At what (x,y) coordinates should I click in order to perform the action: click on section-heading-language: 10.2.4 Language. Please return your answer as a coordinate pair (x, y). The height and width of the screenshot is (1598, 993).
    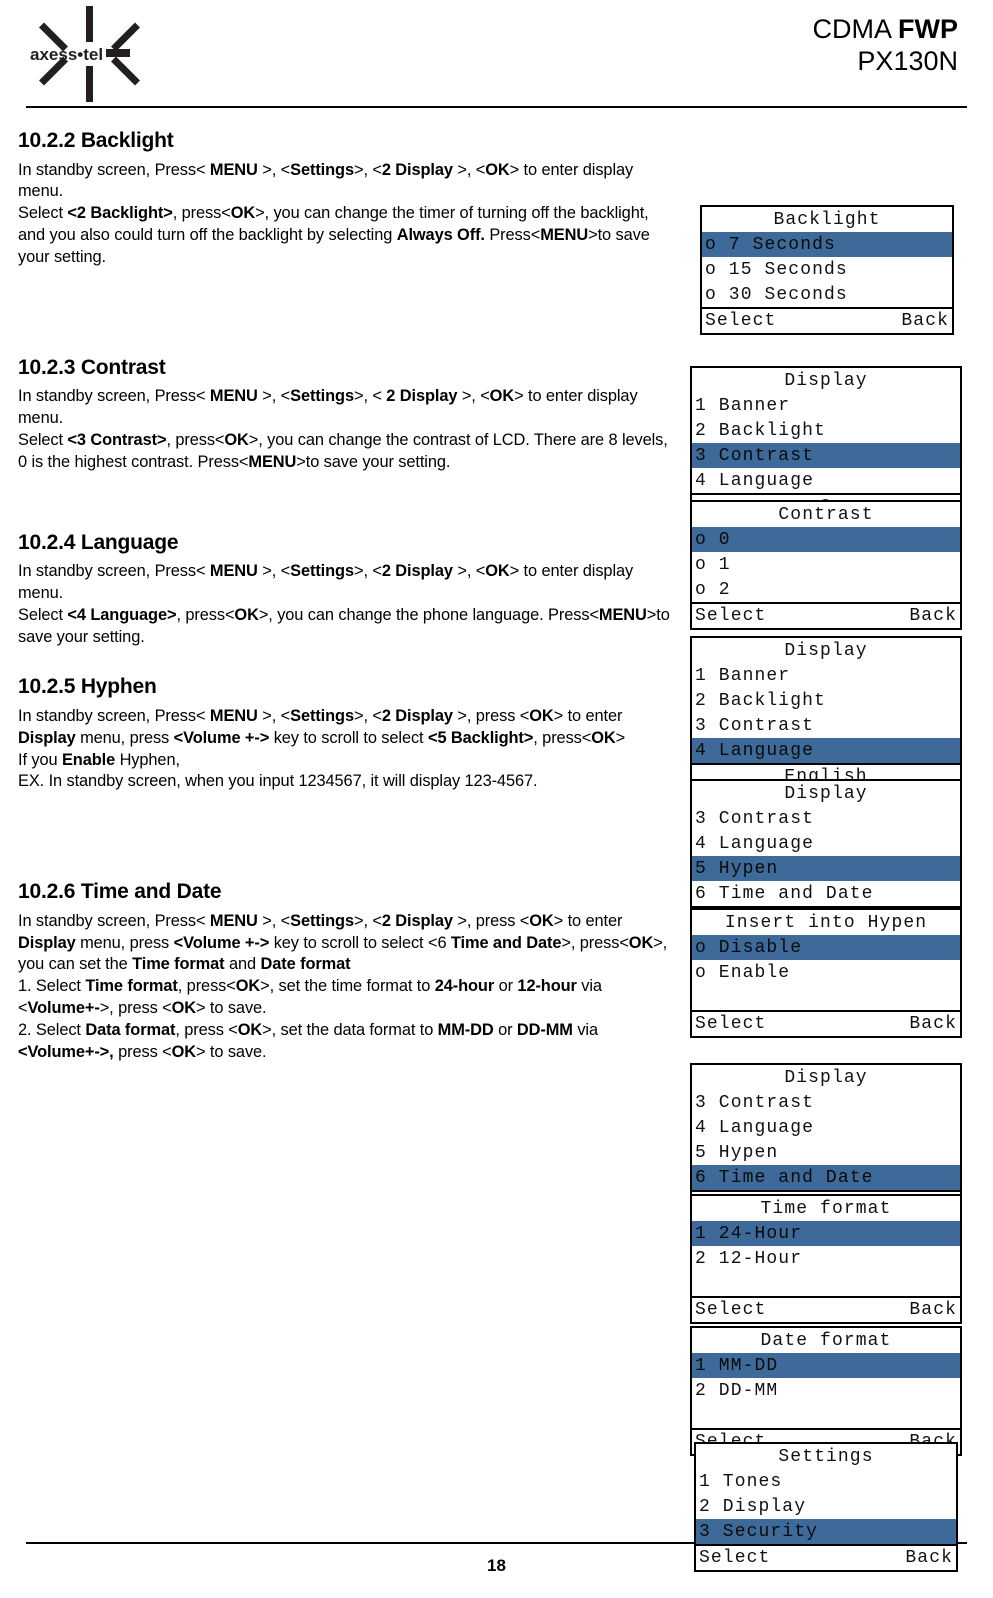
    Looking at the image, I should click on (98, 542).